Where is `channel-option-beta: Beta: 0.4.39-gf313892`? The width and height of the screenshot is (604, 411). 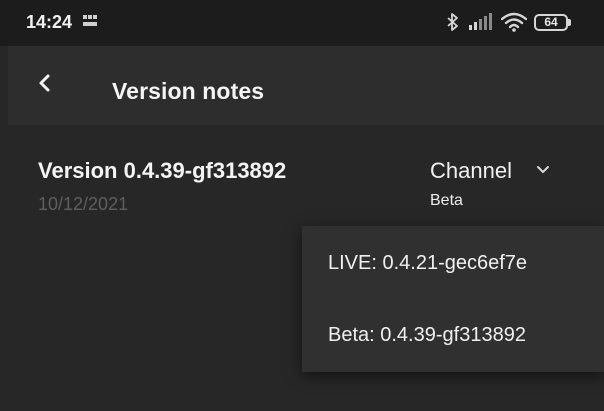 channel-option-beta: Beta: 0.4.39-gf313892 is located at coordinates (453, 336).